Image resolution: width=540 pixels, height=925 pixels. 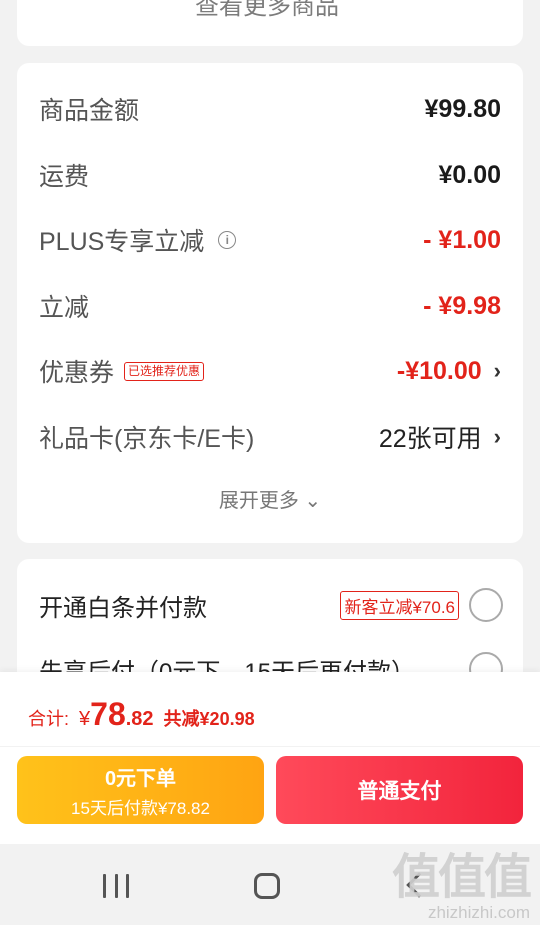 I want to click on shipping-label: 运费, so click(x=64, y=177).